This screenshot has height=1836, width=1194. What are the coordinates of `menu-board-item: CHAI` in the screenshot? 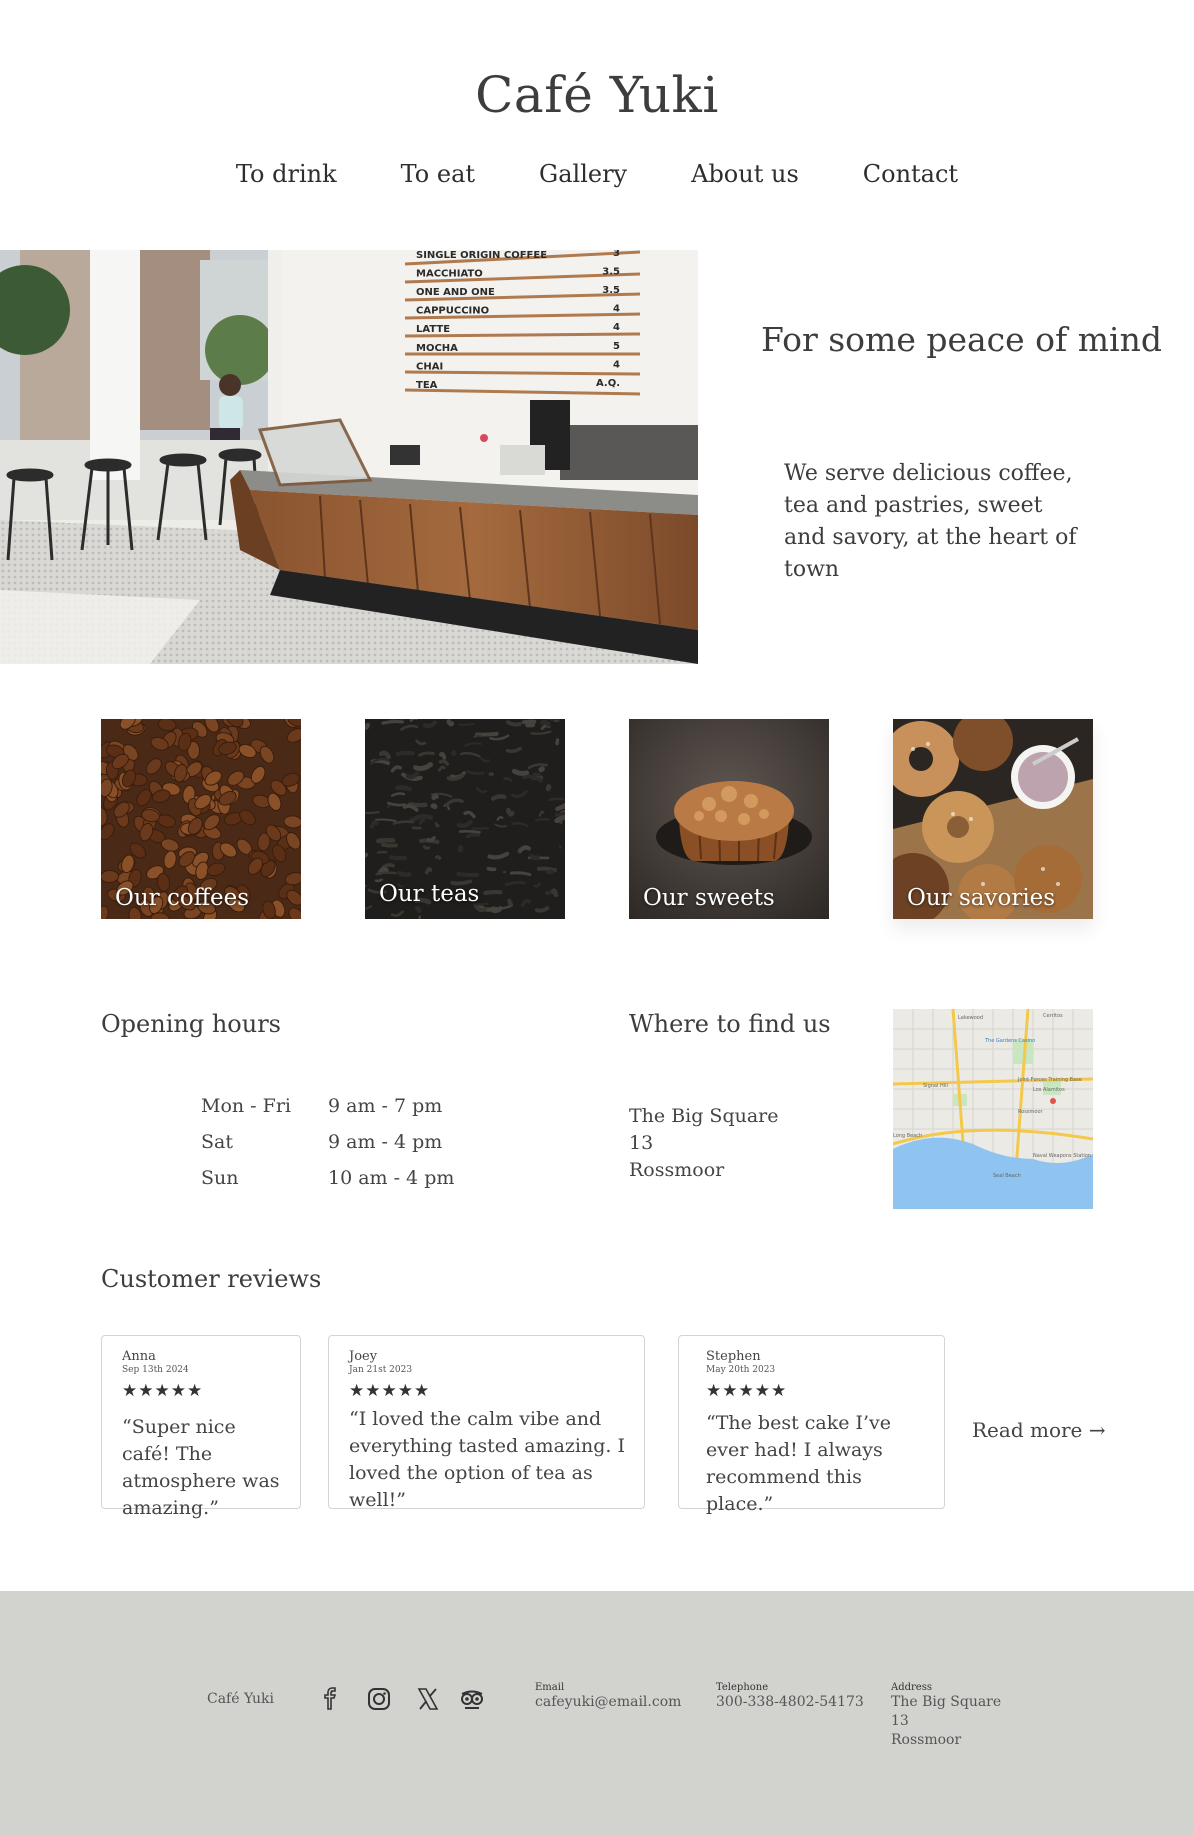 It's located at (429, 366).